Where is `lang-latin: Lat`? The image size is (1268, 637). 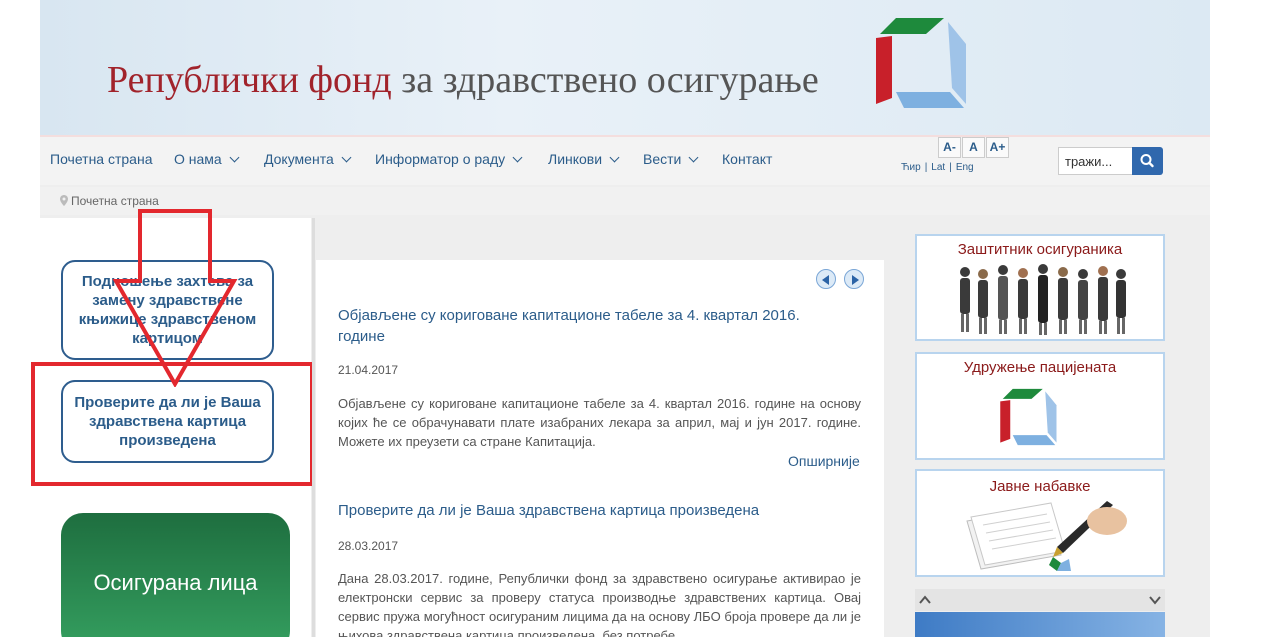
lang-latin: Lat is located at coordinates (938, 167).